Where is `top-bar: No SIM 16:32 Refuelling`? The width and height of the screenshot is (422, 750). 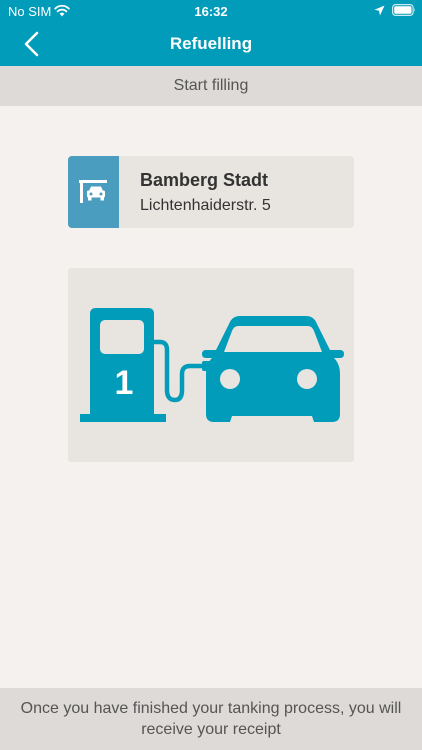
top-bar: No SIM 16:32 Refuelling is located at coordinates (211, 33).